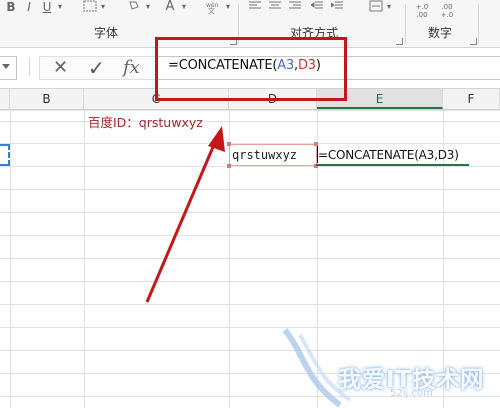 This screenshot has height=408, width=500. I want to click on watermark-url: 52ij.com, so click(411, 393).